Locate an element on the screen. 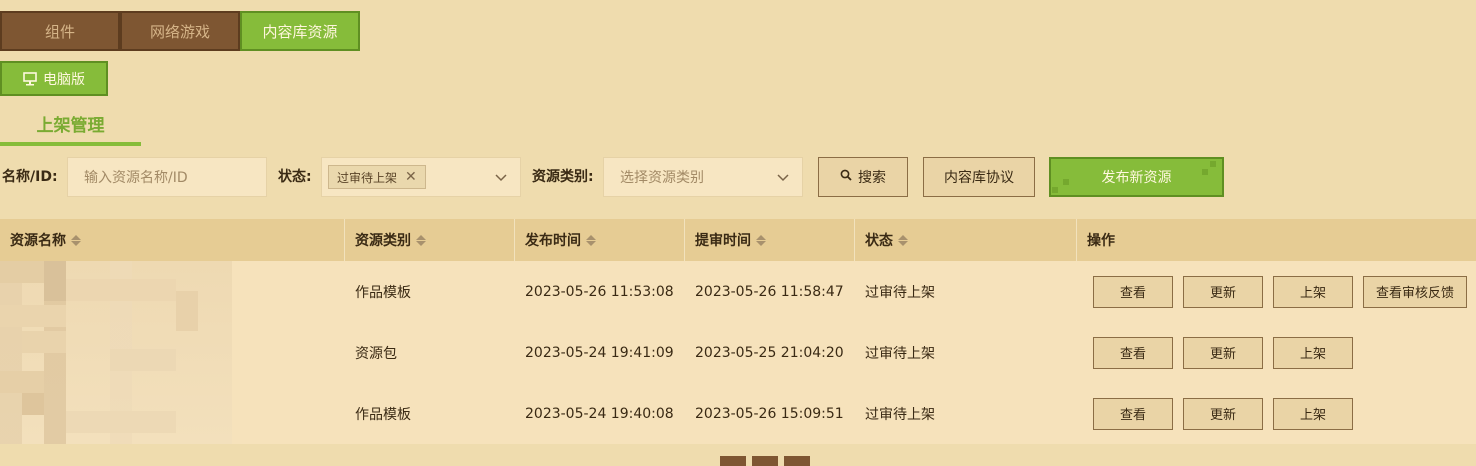  redacted-name-area is located at coordinates (116, 352).